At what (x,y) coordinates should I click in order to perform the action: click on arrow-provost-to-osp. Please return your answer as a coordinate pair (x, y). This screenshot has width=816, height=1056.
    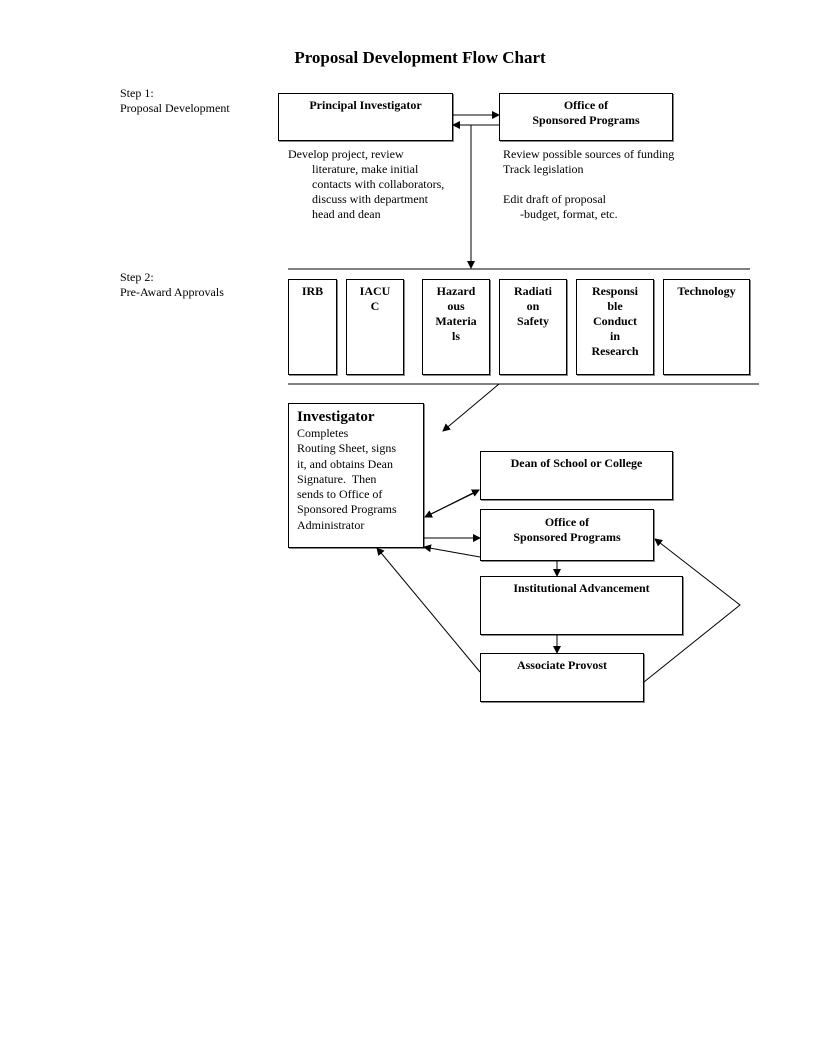
    Looking at the image, I should click on (692, 610).